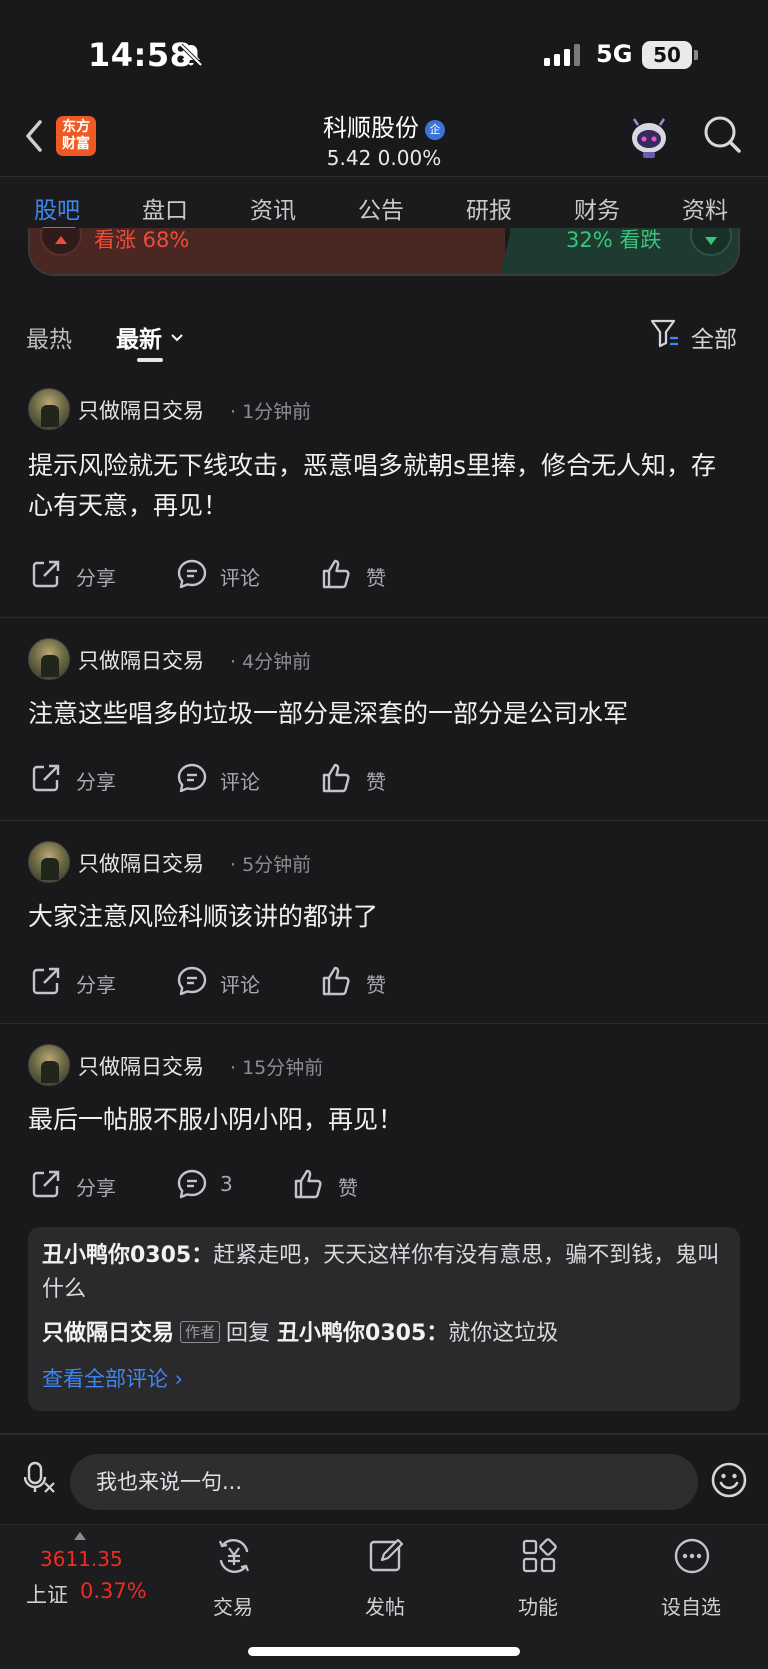  Describe the element at coordinates (371, 128) in the screenshot. I see `stock-name: 科顺股份` at that location.